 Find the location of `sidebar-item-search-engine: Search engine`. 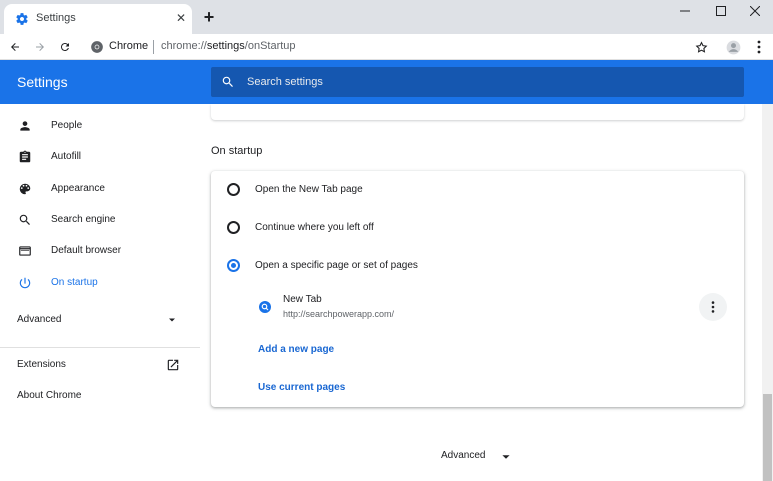

sidebar-item-search-engine: Search engine is located at coordinates (97, 220).